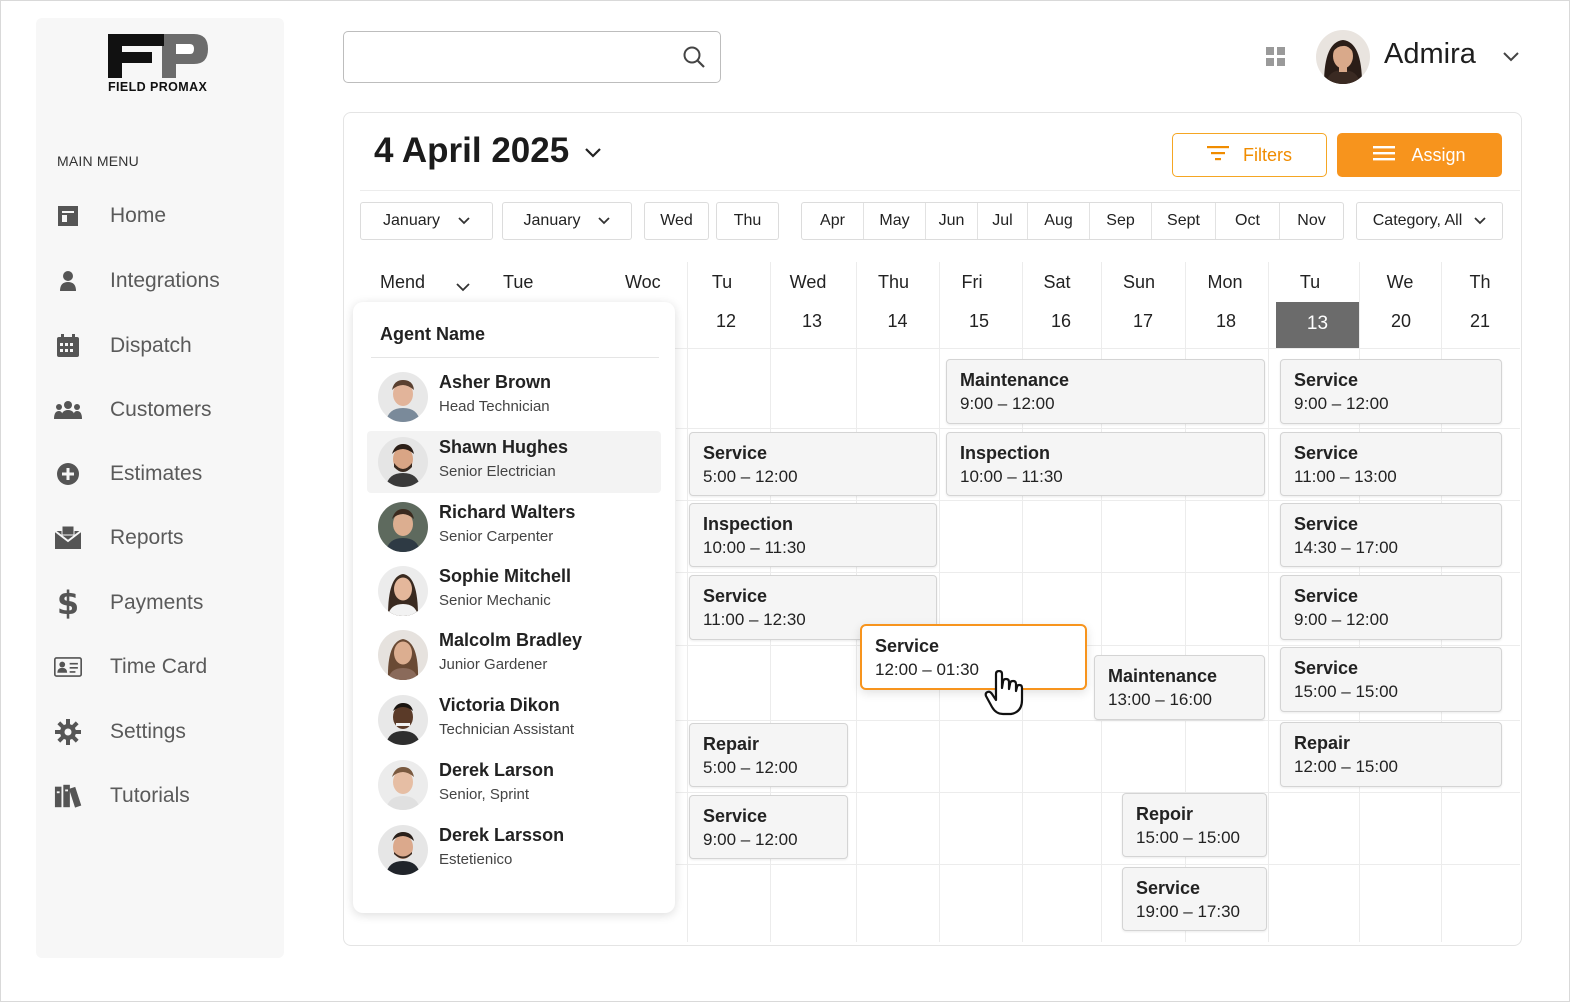 This screenshot has width=1570, height=1002. Describe the element at coordinates (1391, 679) in the screenshot. I see `event-card: Service 15:00 – 15:00` at that location.